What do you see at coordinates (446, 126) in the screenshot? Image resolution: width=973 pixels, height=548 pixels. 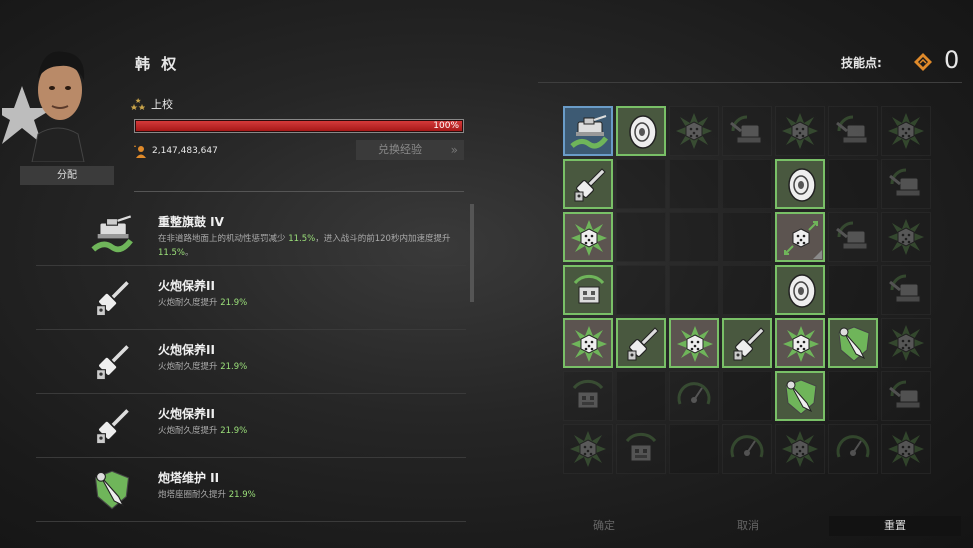 I see `xp-percent: 100%` at bounding box center [446, 126].